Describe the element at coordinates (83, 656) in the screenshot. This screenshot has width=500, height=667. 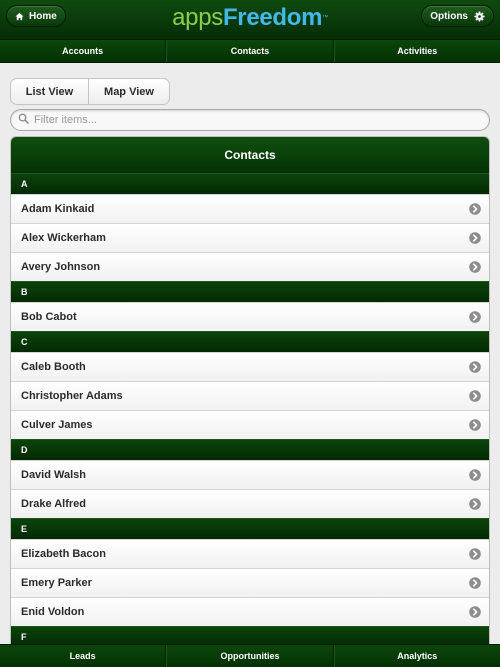
I see `tab-leads: Leads` at that location.